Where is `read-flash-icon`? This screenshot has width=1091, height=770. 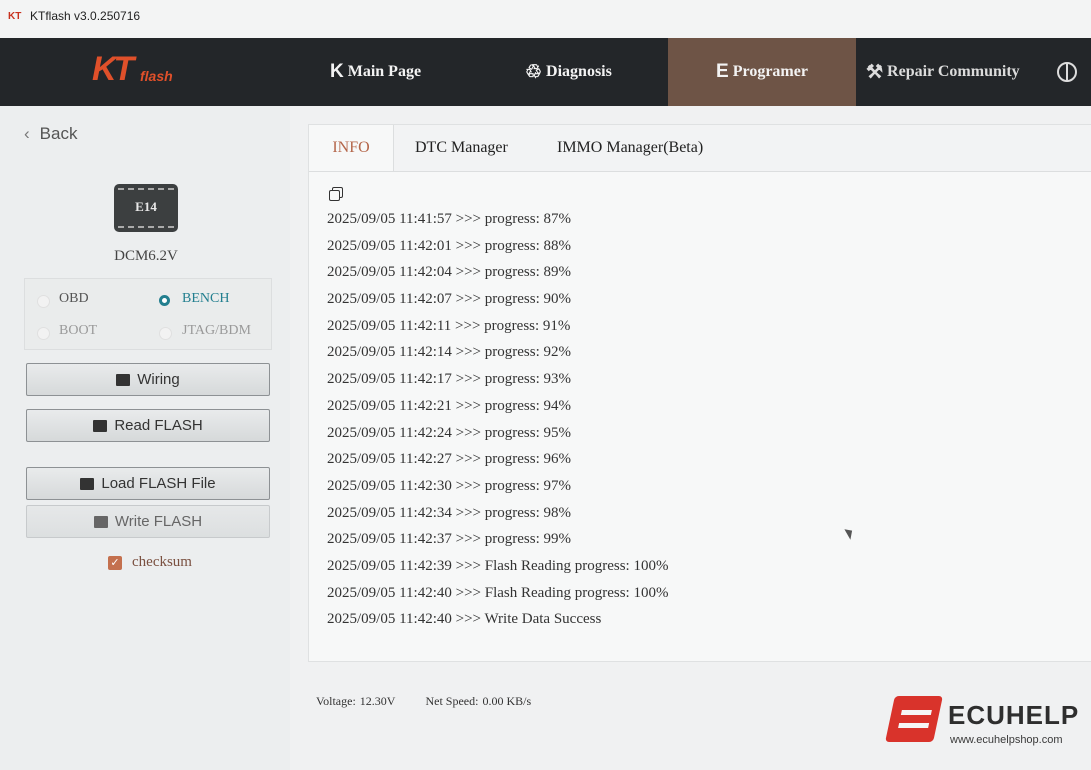
read-flash-icon is located at coordinates (100, 425).